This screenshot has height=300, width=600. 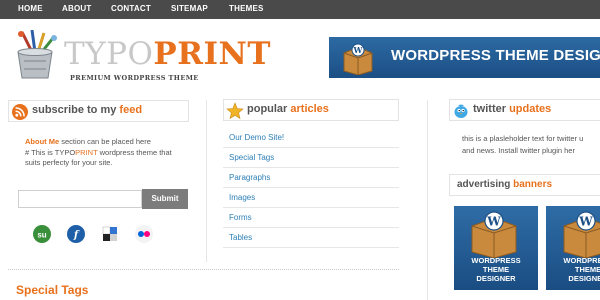 I want to click on svg-text: f, so click(x=76, y=235).